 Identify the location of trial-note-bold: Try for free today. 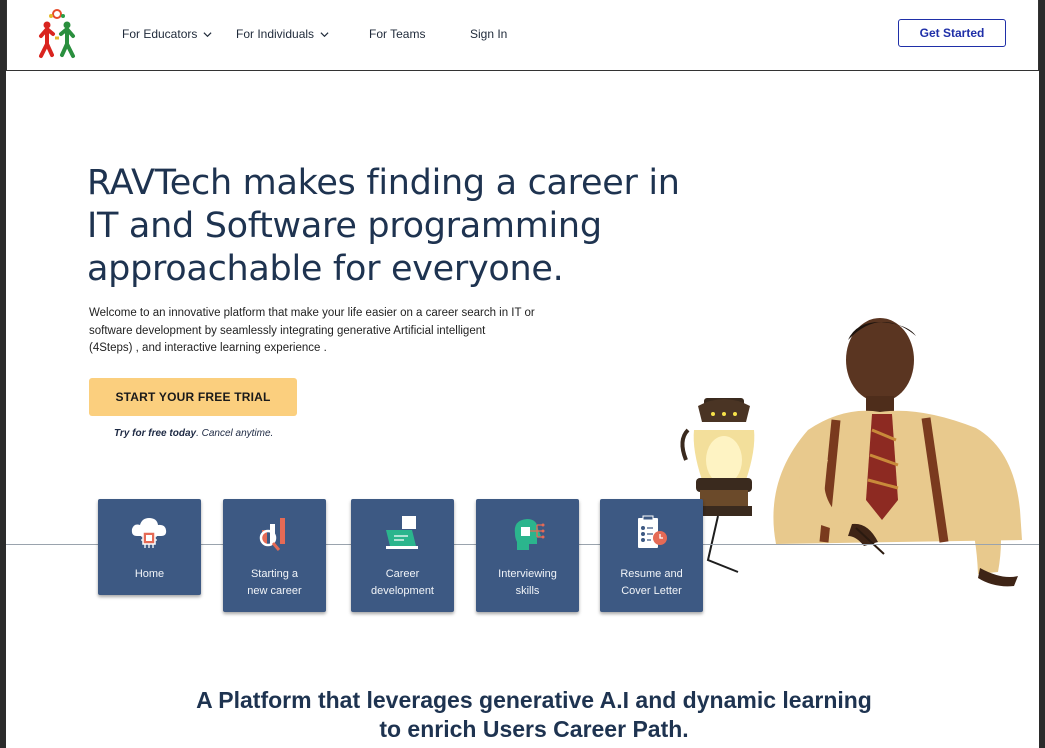
(155, 433).